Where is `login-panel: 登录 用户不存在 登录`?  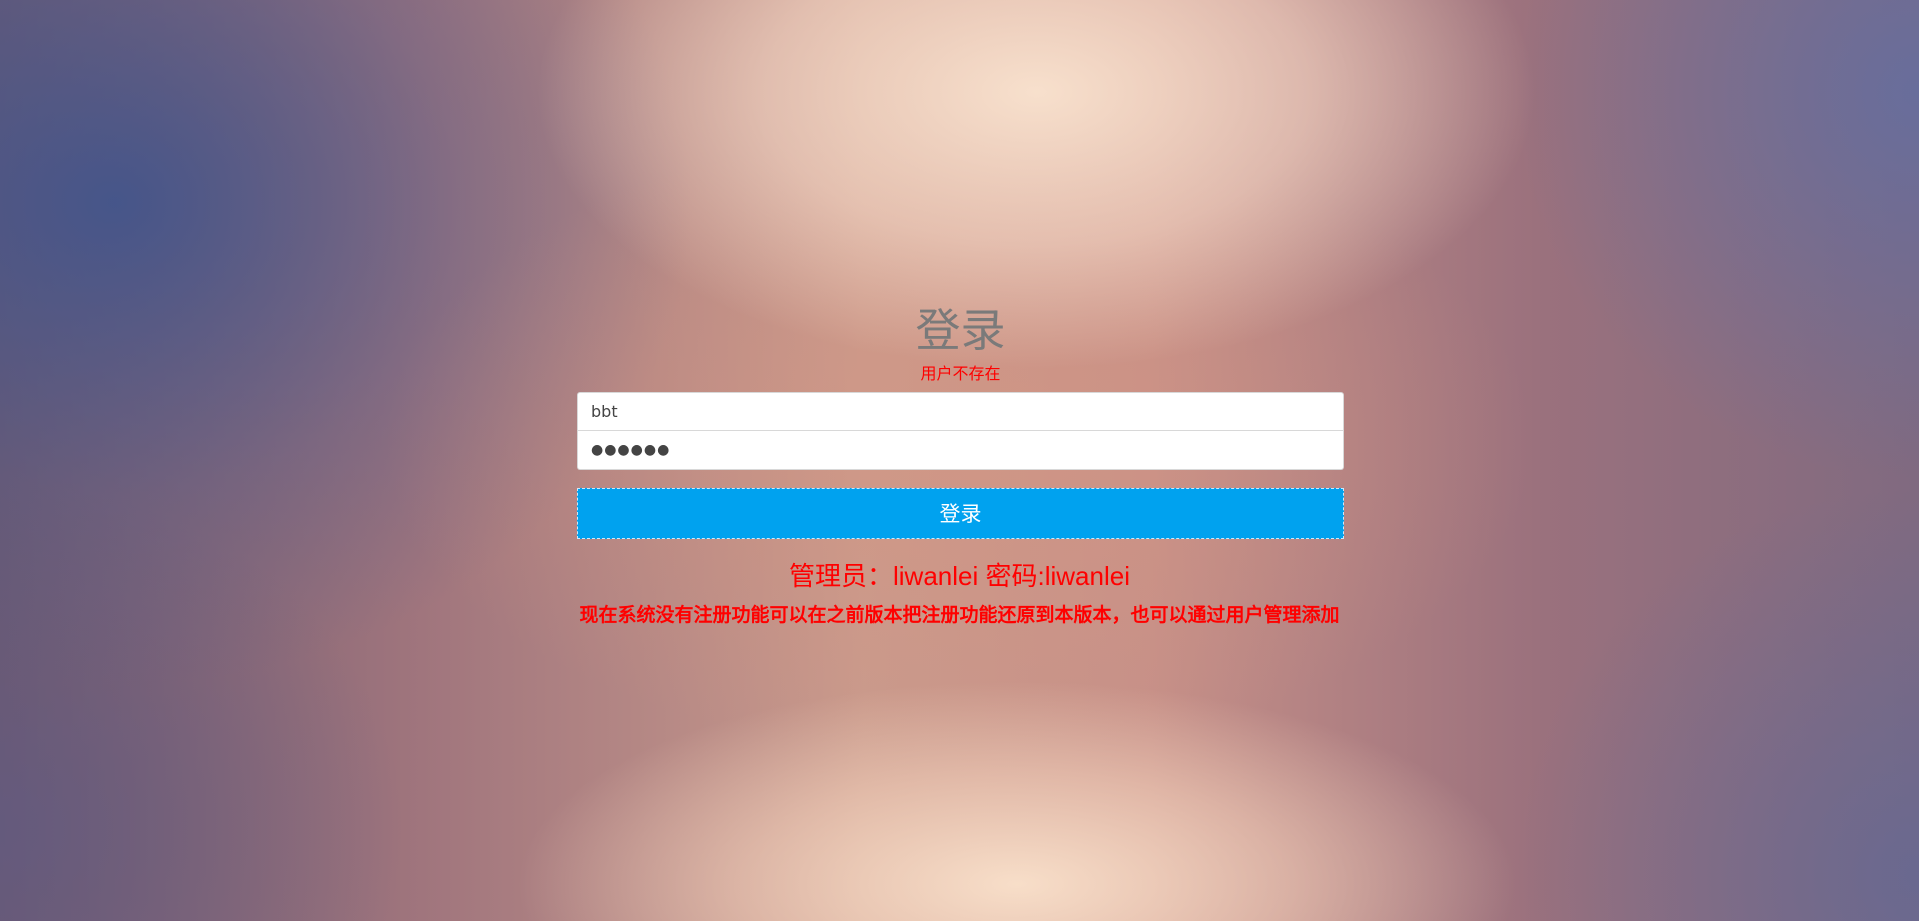
login-panel: 登录 用户不存在 登录 is located at coordinates (960, 419).